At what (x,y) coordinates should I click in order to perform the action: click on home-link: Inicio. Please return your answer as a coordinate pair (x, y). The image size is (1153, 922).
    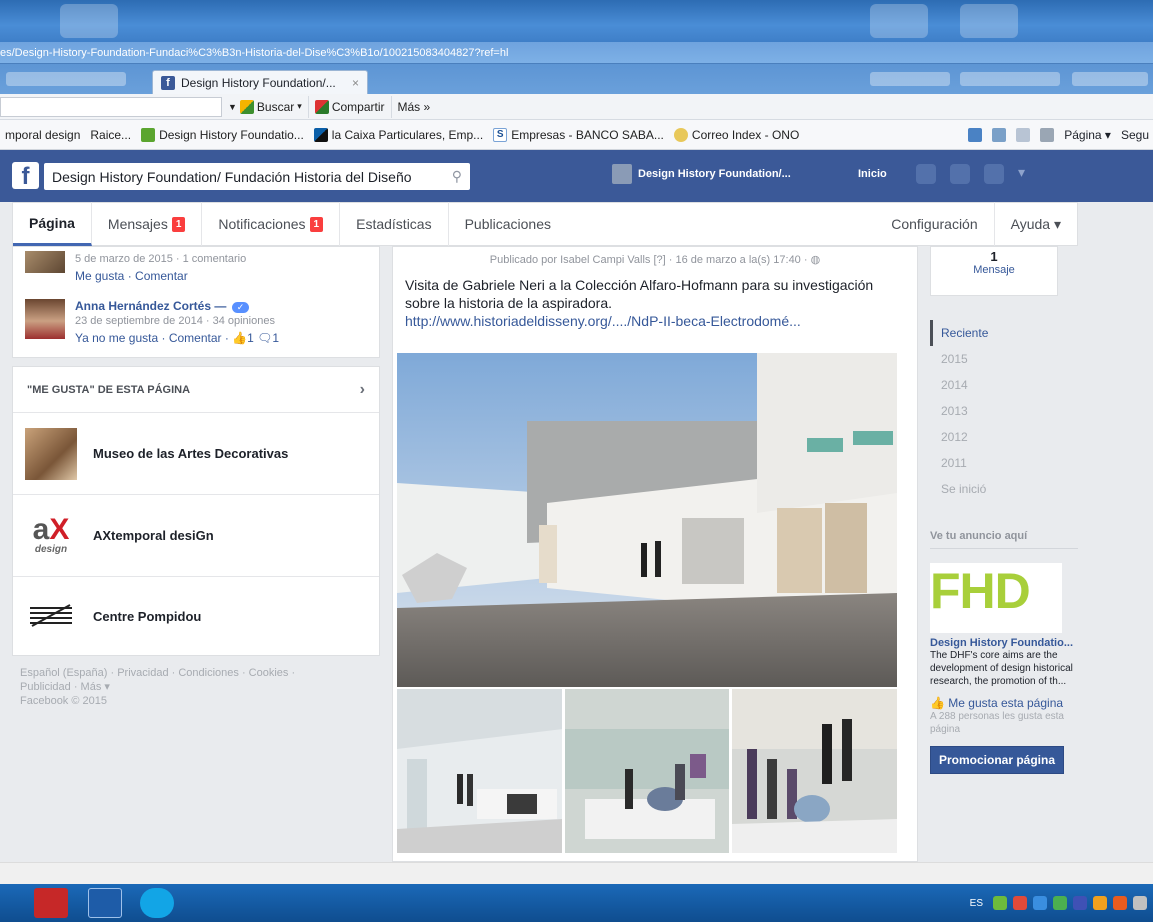
    Looking at the image, I should click on (872, 174).